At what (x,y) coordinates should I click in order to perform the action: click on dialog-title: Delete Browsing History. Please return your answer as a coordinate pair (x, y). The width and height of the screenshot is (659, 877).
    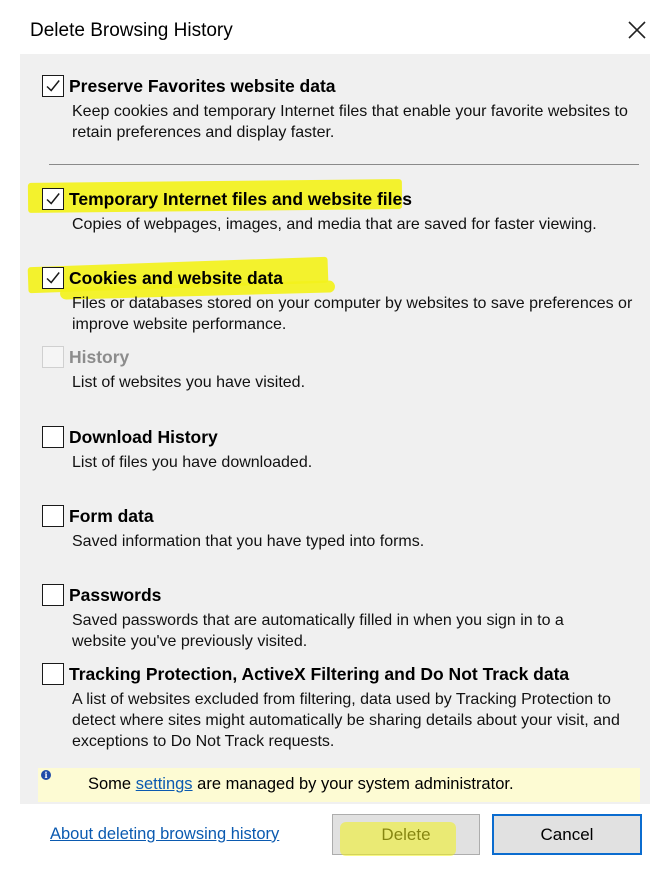
    Looking at the image, I should click on (131, 30).